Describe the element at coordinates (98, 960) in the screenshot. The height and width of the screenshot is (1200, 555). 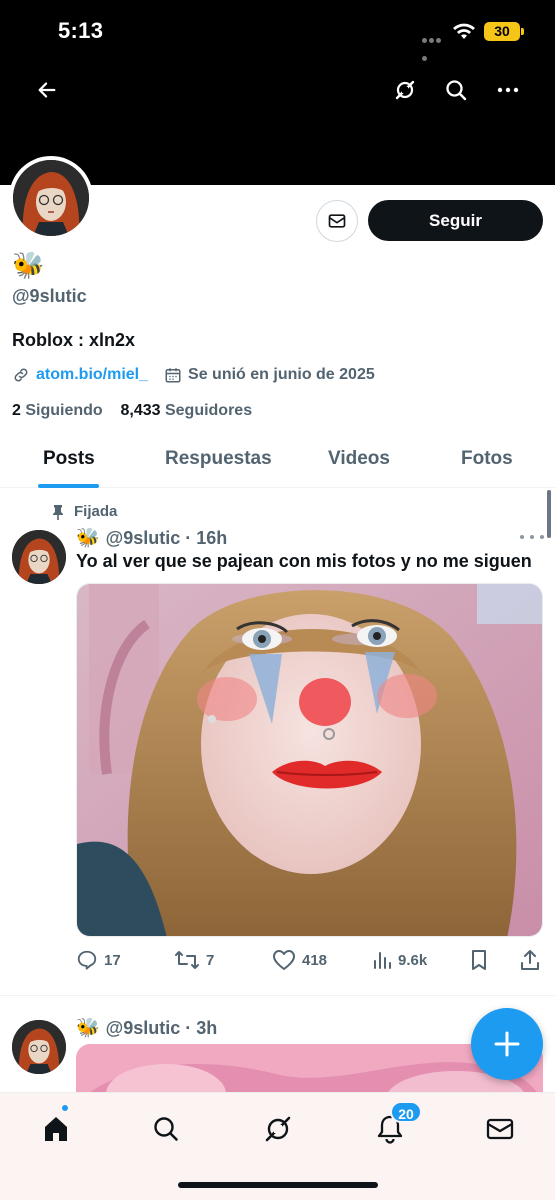
I see `reply-button: 17` at that location.